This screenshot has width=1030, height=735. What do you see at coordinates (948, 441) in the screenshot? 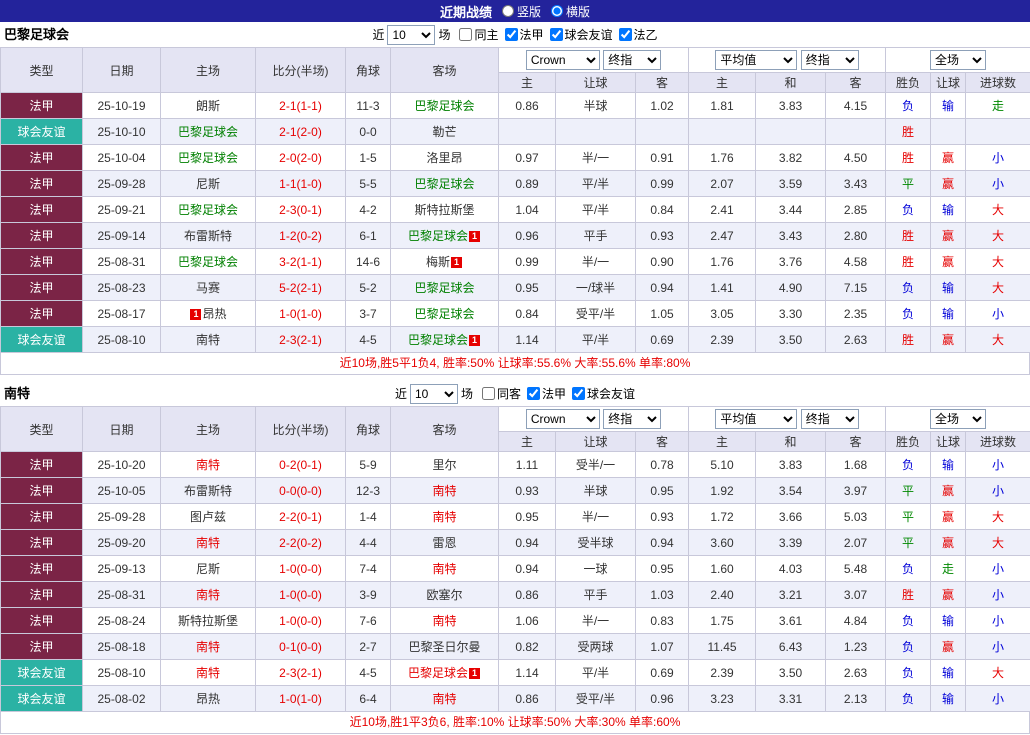
I see `col-header-result-handicap: 让球` at bounding box center [948, 441].